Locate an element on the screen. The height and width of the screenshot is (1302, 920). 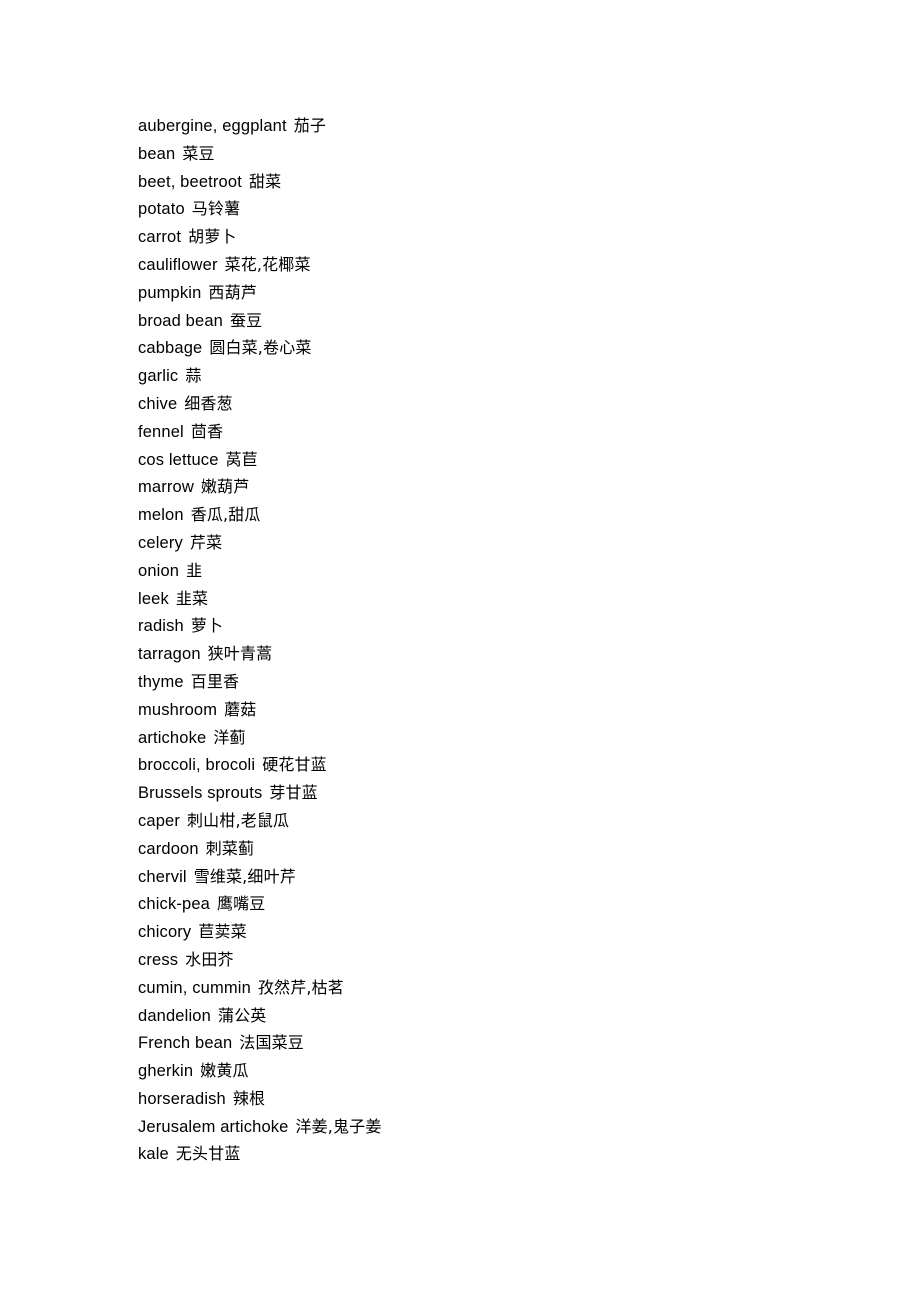
glossary-term: cardoon is located at coordinates (168, 848).